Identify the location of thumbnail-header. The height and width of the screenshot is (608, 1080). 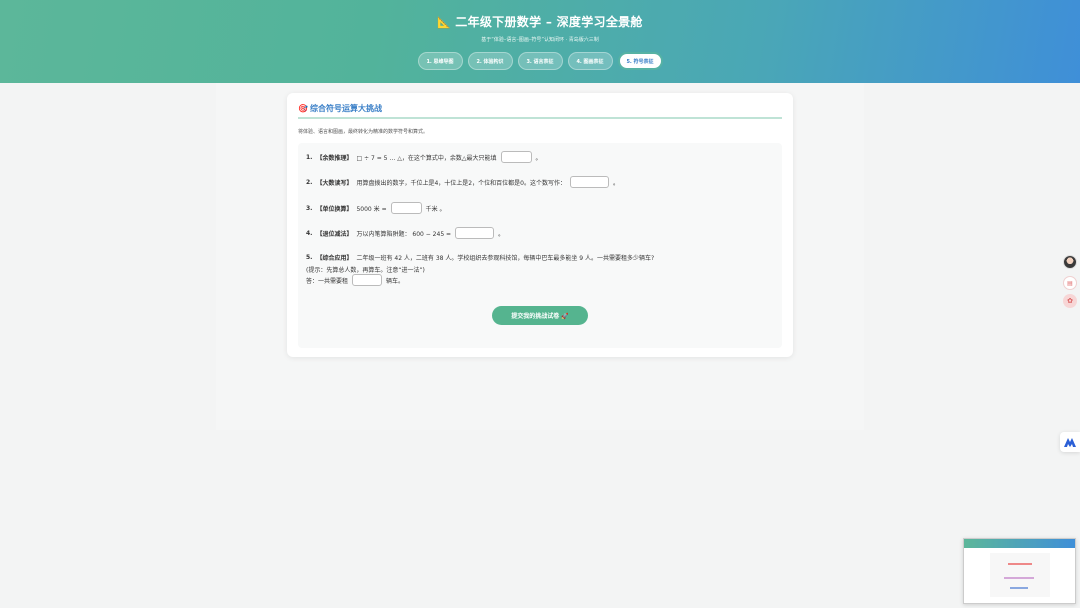
(1019, 543).